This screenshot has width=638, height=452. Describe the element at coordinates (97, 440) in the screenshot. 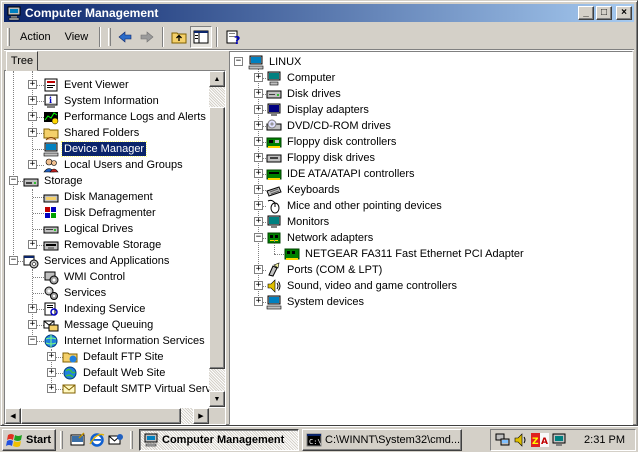

I see `internet-explorer-icon` at that location.